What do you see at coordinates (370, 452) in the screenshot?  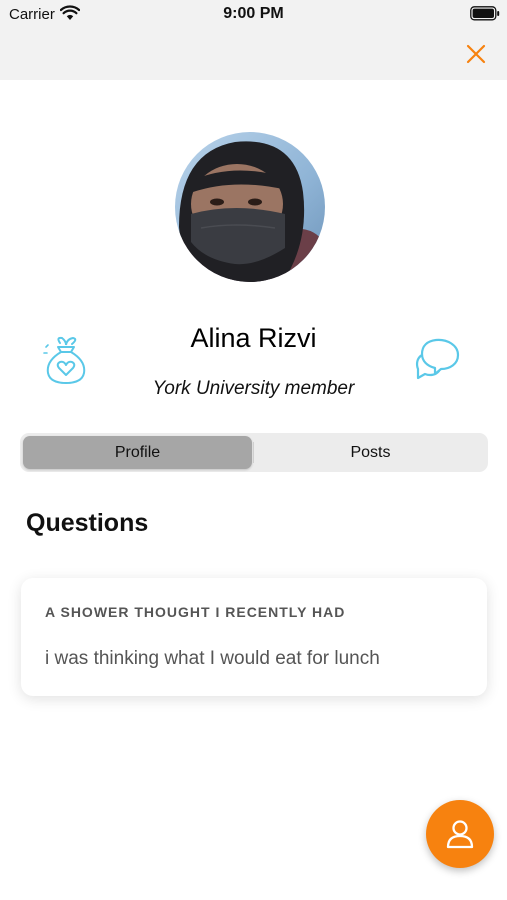 I see `tab-posts: Posts` at bounding box center [370, 452].